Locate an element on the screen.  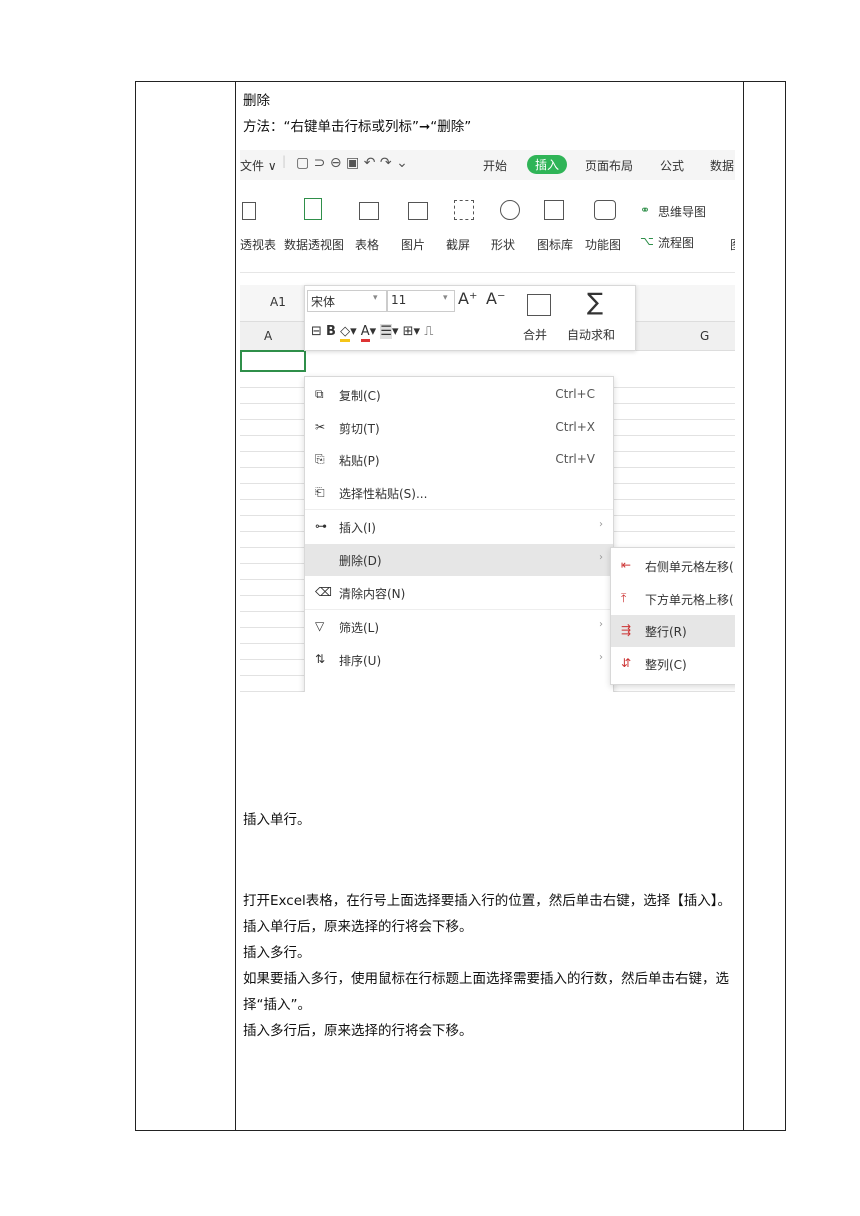
font-size: 11 is located at coordinates (399, 300).